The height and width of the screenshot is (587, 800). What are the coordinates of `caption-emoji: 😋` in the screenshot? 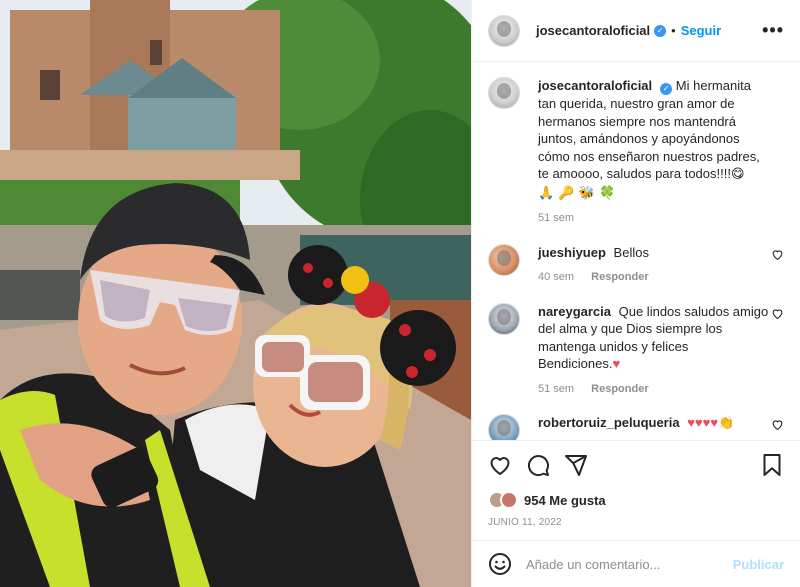 It's located at (737, 174).